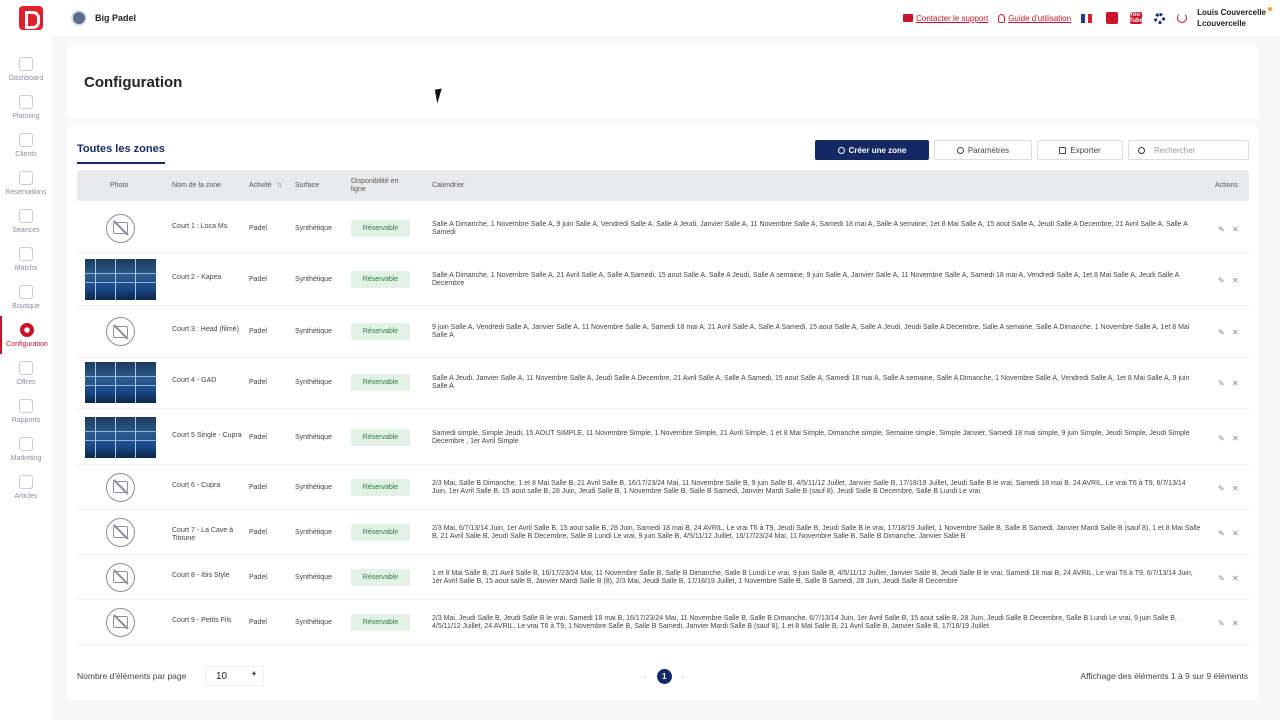 This screenshot has width=1280, height=720. I want to click on sidebar-item-label: Clients, so click(26, 154).